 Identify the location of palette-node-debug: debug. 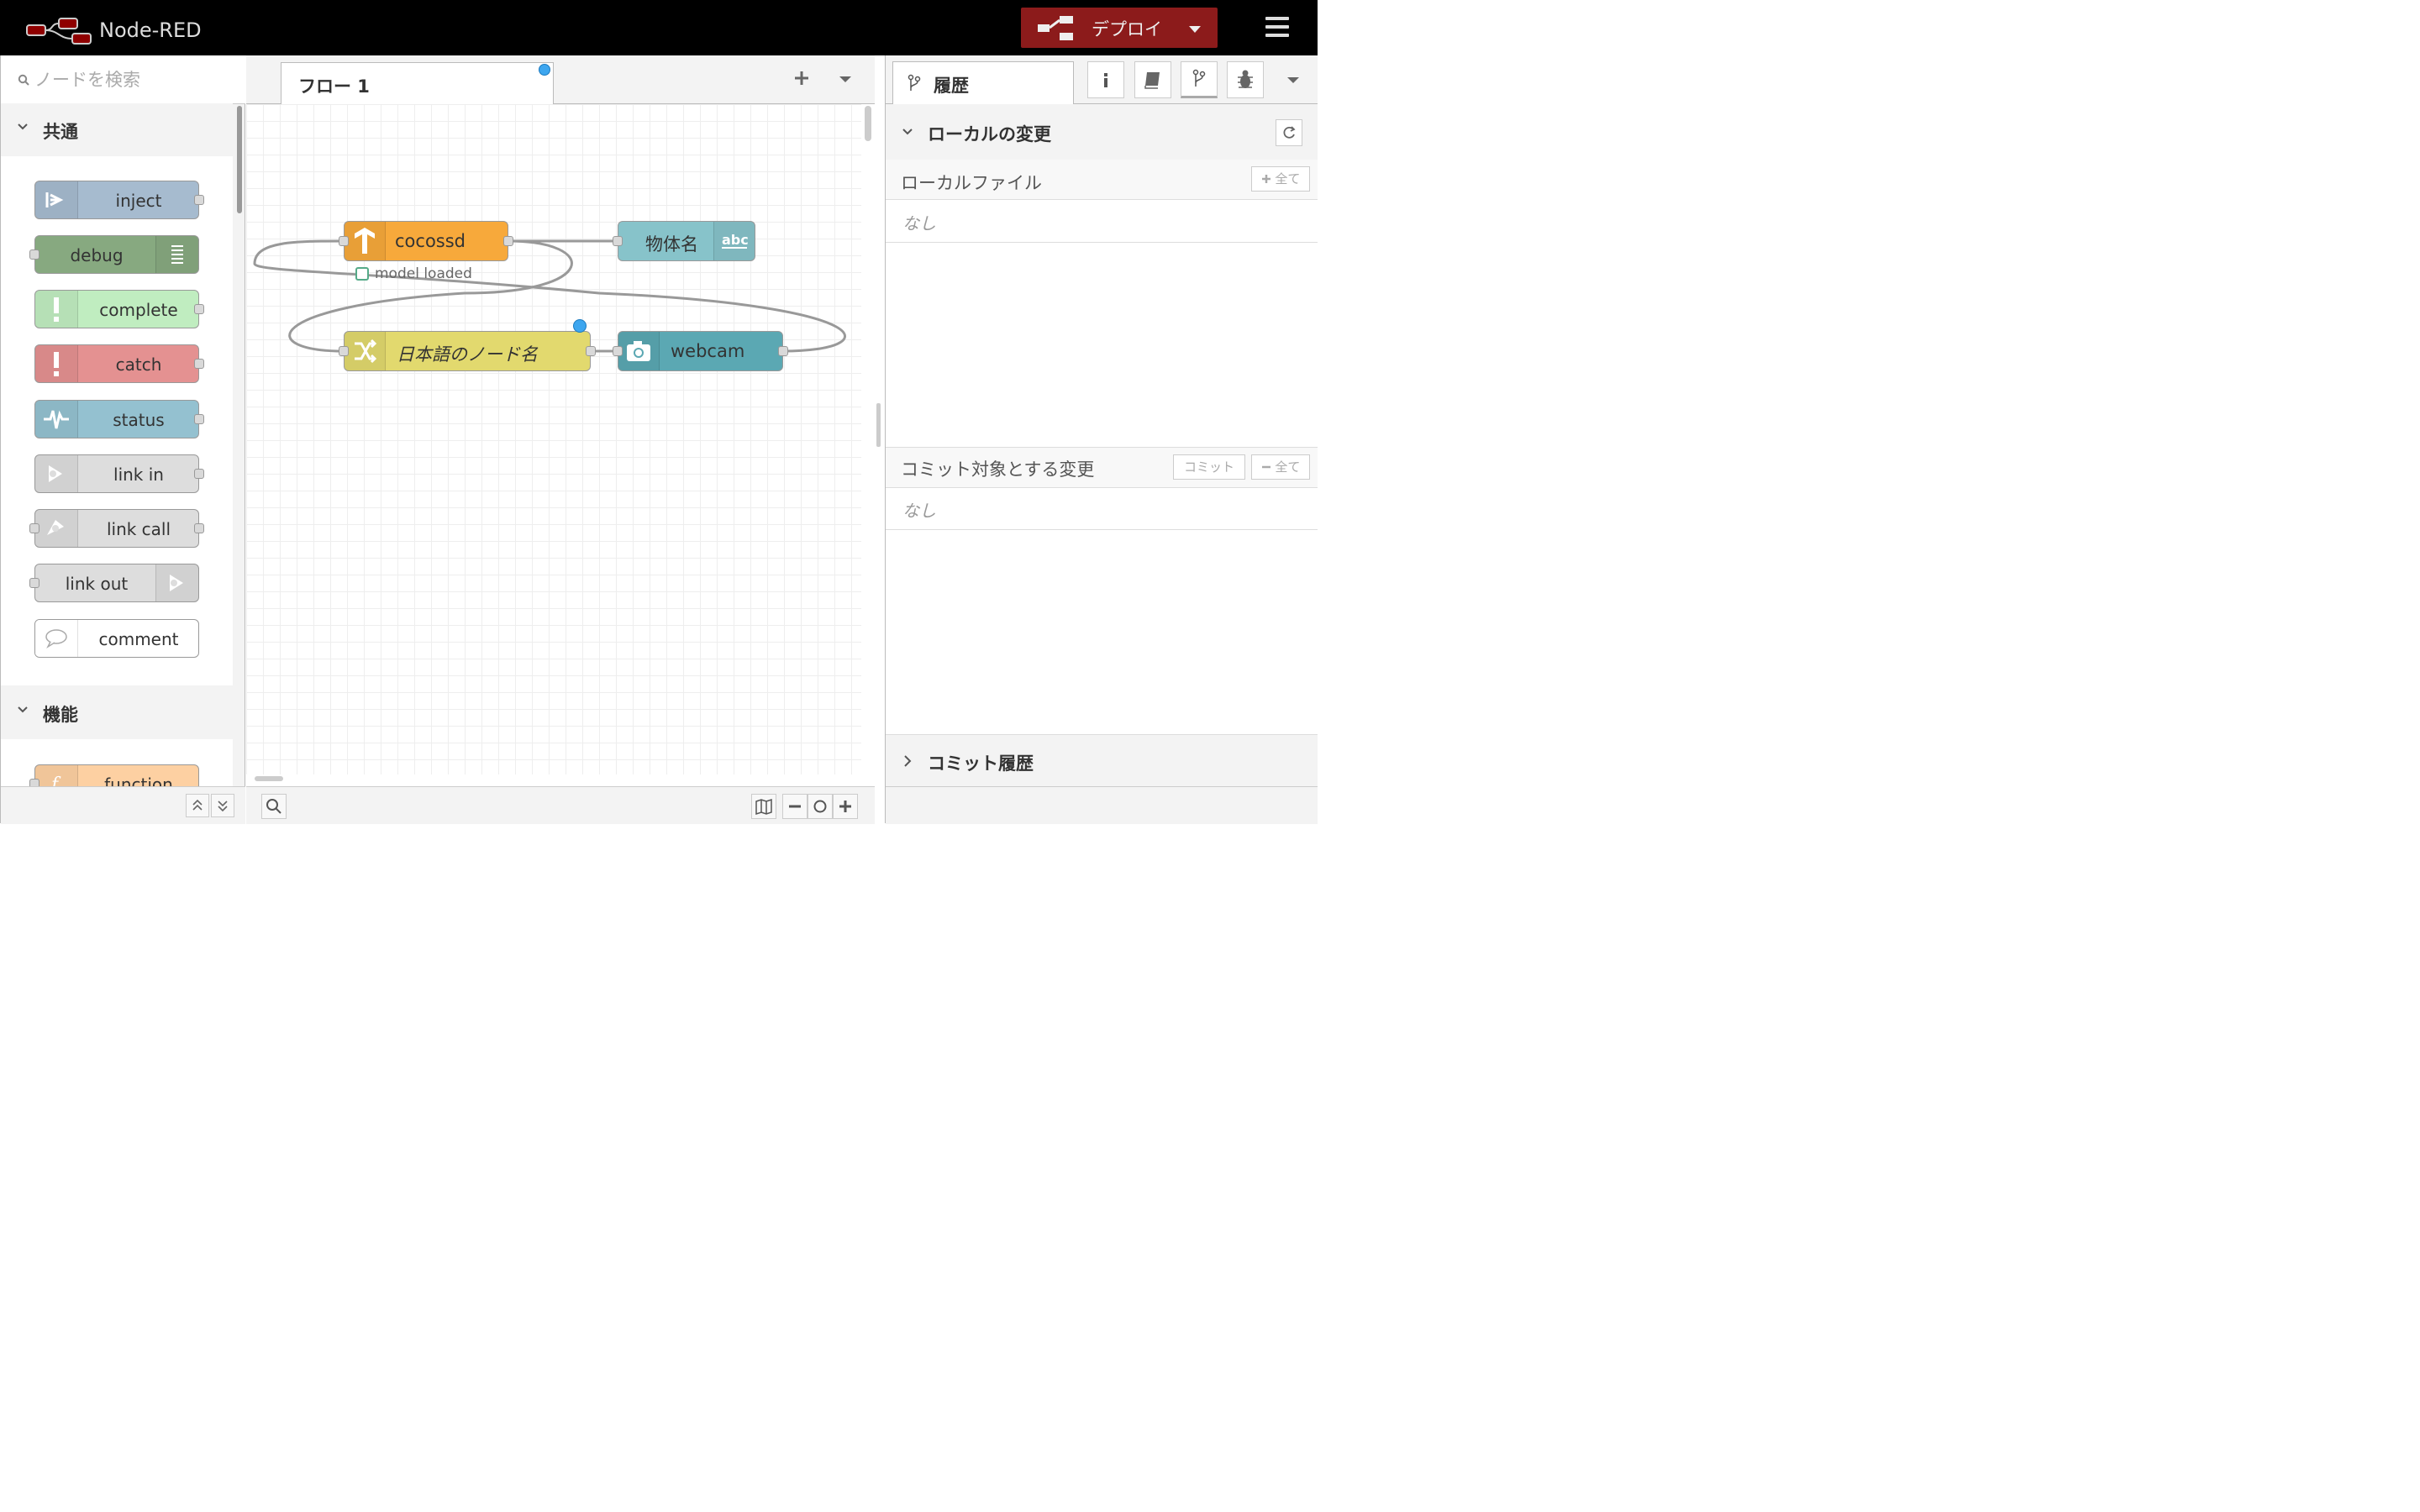
(114, 254).